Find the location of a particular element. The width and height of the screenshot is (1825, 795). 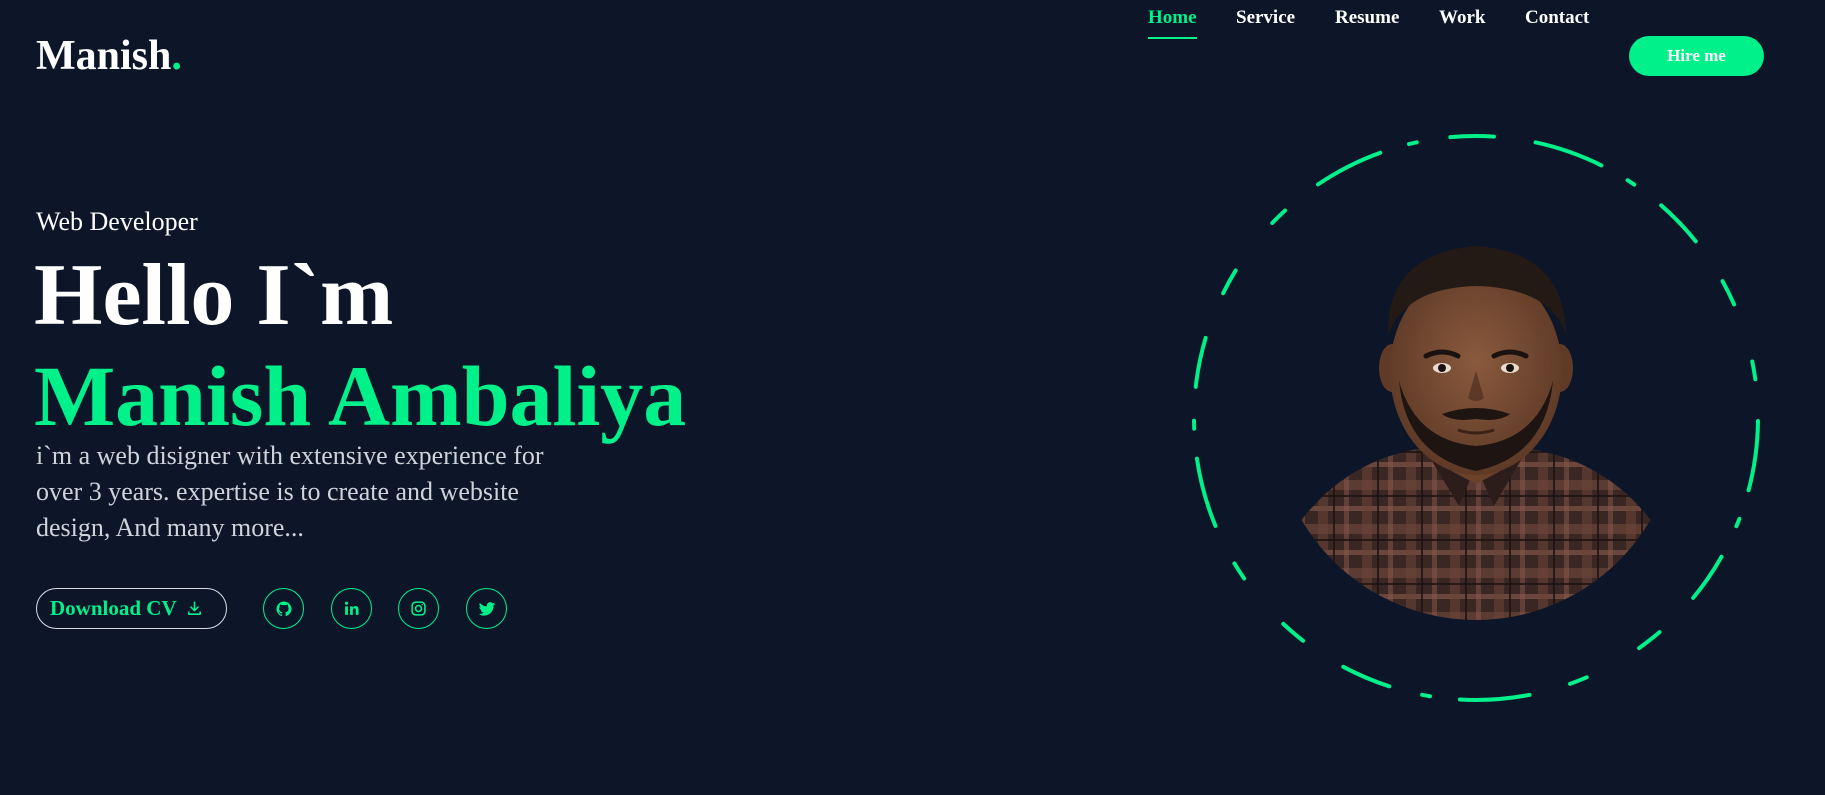

nav-home: Home is located at coordinates (1172, 19).